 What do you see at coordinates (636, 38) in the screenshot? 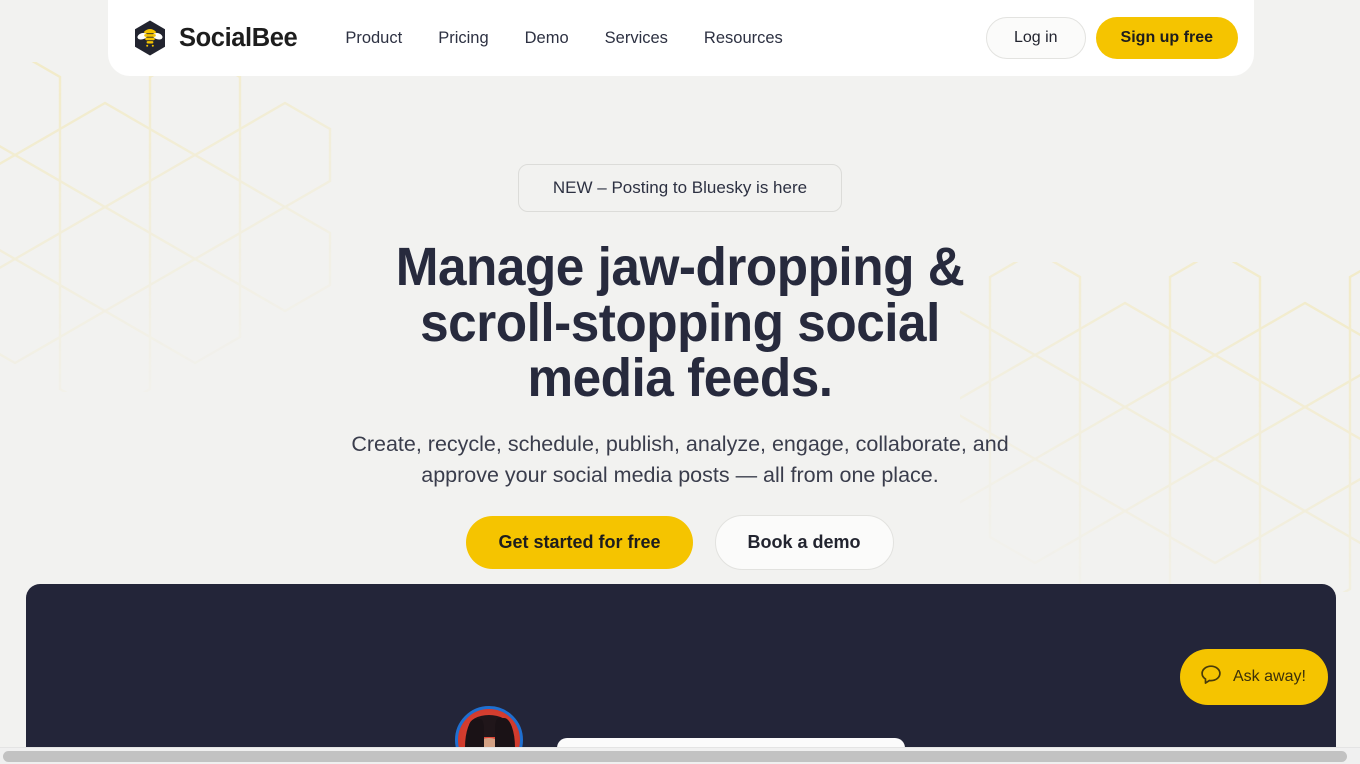
I see `nav-link-services: Services` at bounding box center [636, 38].